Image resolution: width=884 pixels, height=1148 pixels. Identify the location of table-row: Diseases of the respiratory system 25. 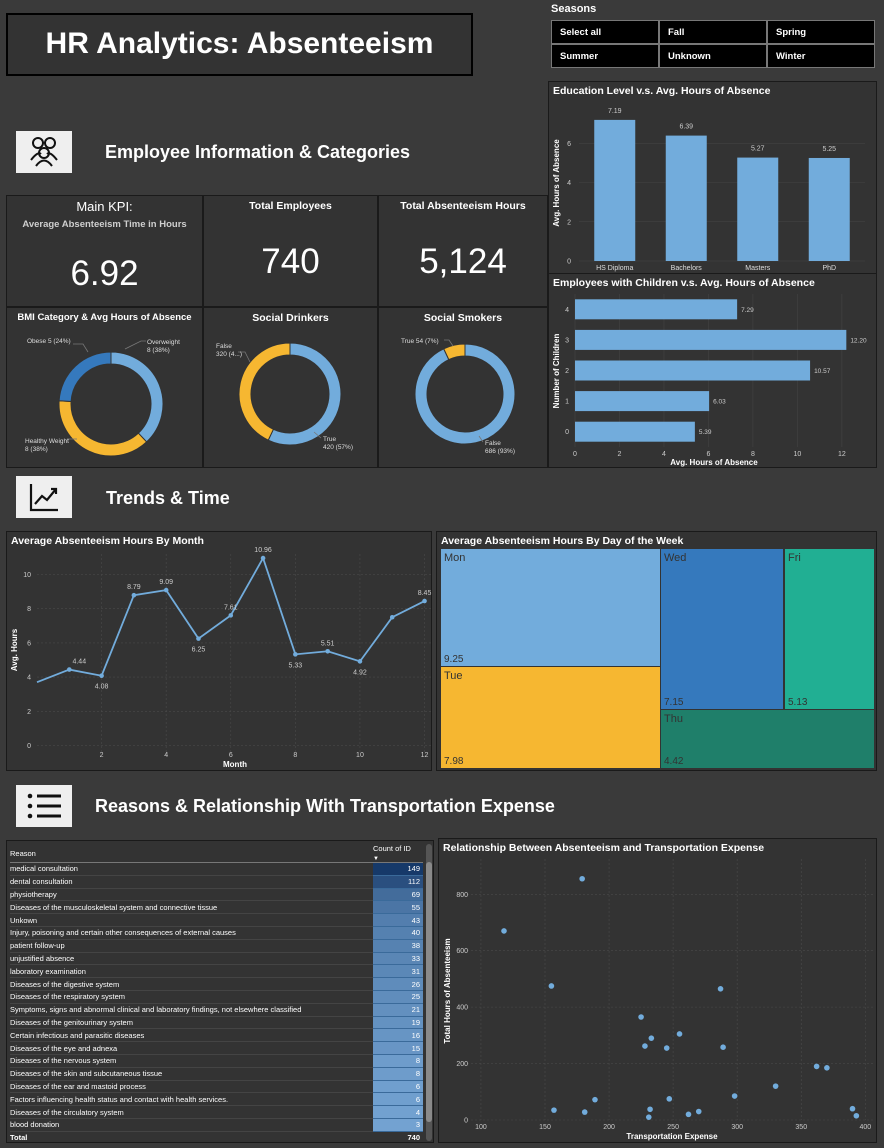
(216, 997).